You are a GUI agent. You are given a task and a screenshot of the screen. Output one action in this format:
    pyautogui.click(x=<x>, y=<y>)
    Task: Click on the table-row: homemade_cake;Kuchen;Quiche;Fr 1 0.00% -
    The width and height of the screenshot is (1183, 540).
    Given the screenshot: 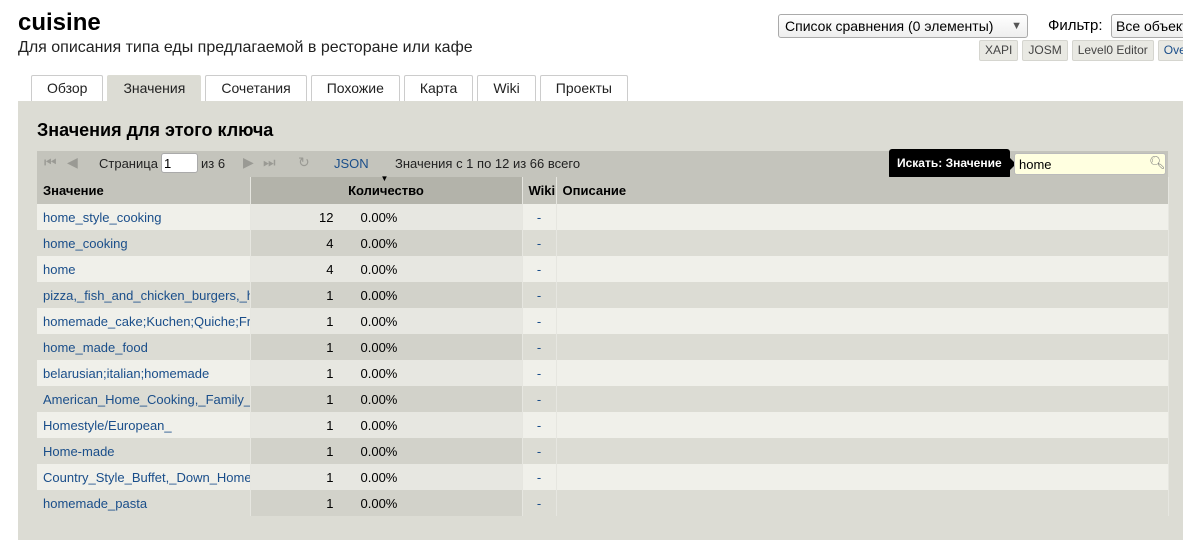 What is the action you would take?
    pyautogui.click(x=603, y=321)
    